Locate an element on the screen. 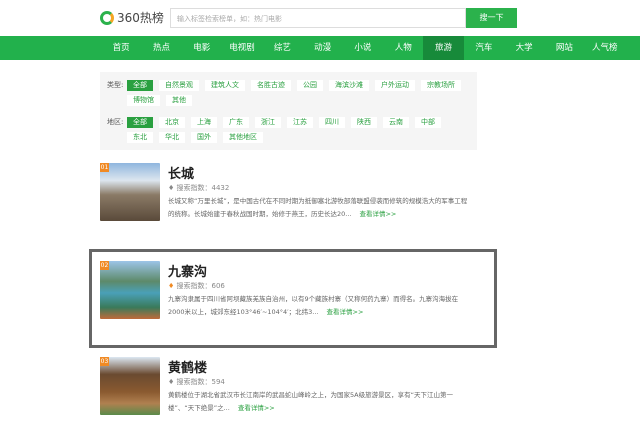 This screenshot has height=427, width=640. nav-item: 旅游 is located at coordinates (443, 48).